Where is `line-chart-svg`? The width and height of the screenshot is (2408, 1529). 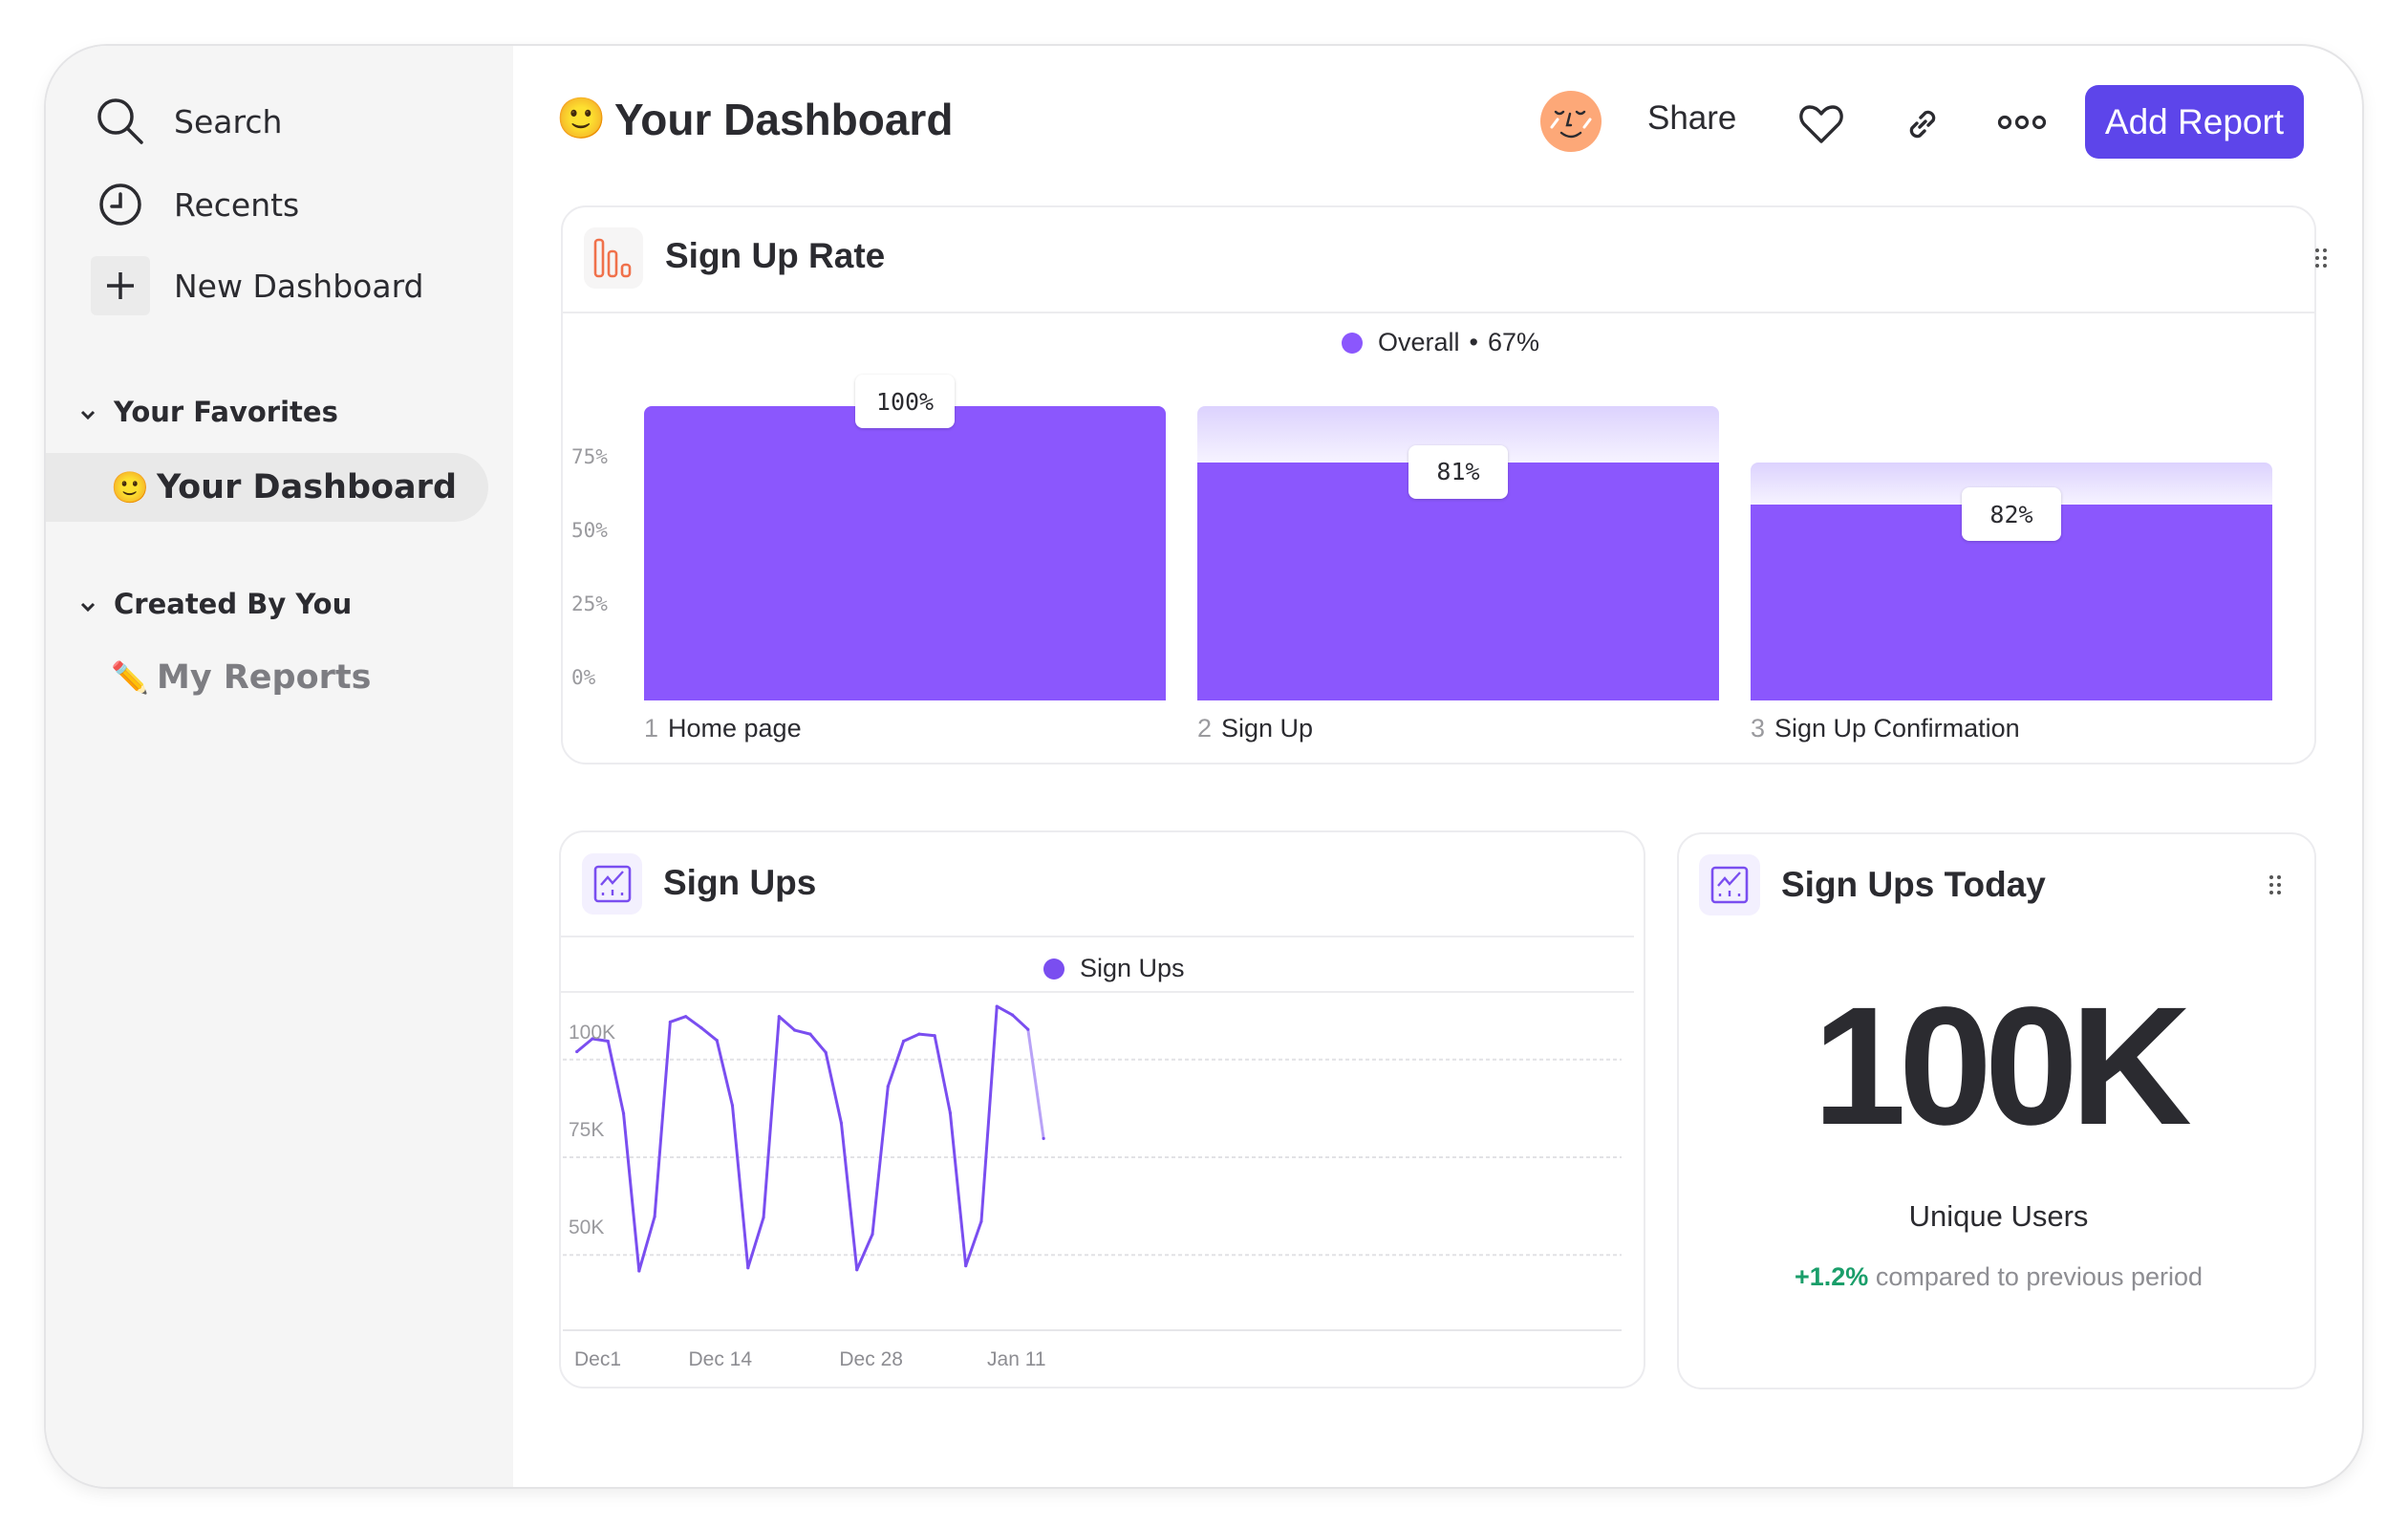 line-chart-svg is located at coordinates (1092, 1167).